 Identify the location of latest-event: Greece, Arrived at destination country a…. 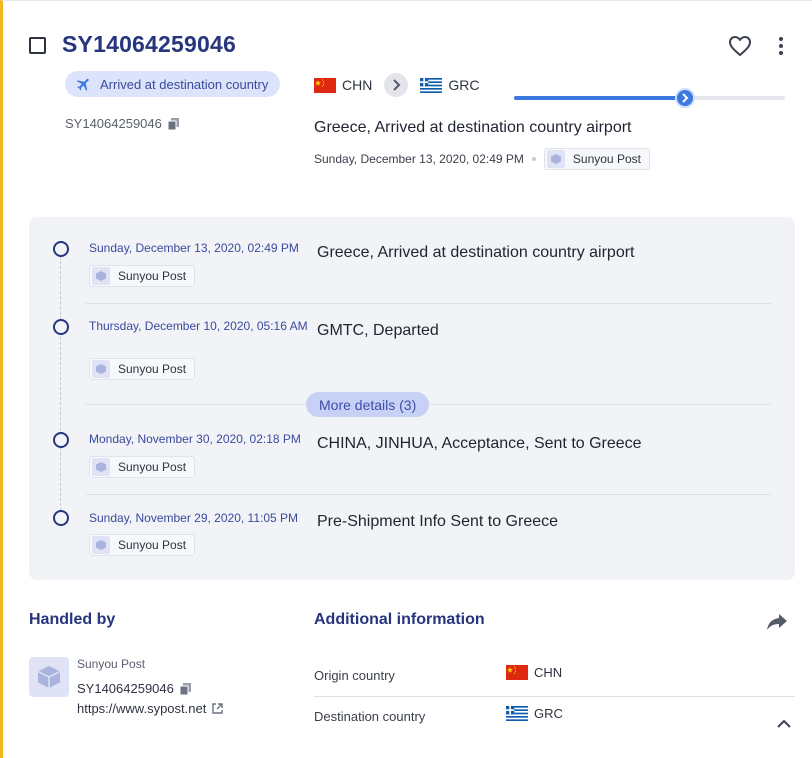
(473, 127).